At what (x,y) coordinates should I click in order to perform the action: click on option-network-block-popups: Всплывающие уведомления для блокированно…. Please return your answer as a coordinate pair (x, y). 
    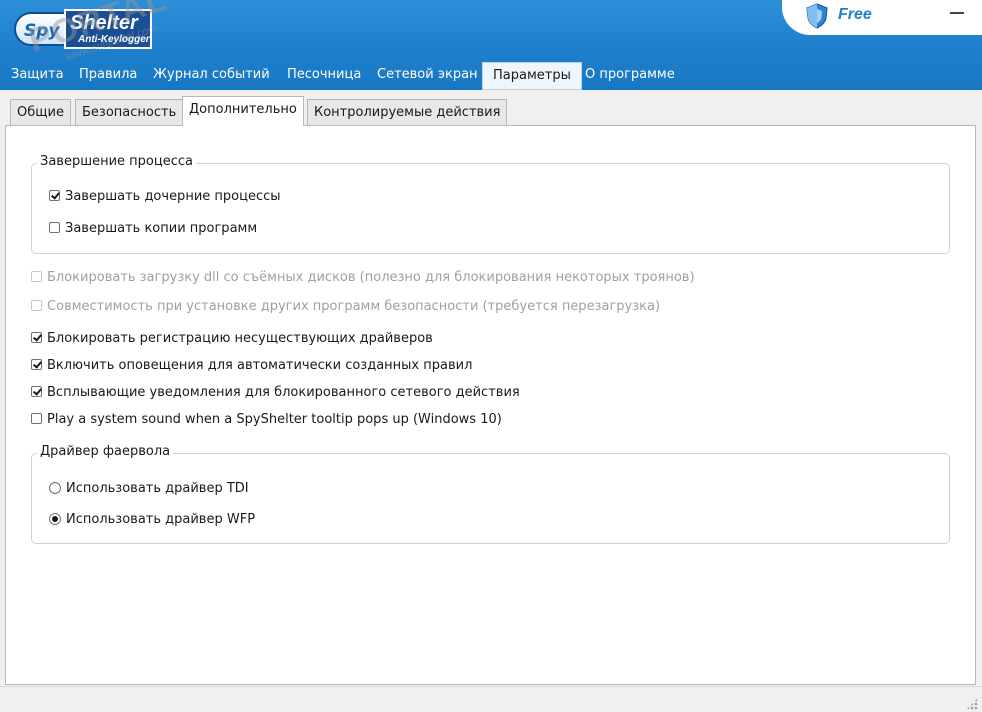
    Looking at the image, I should click on (275, 393).